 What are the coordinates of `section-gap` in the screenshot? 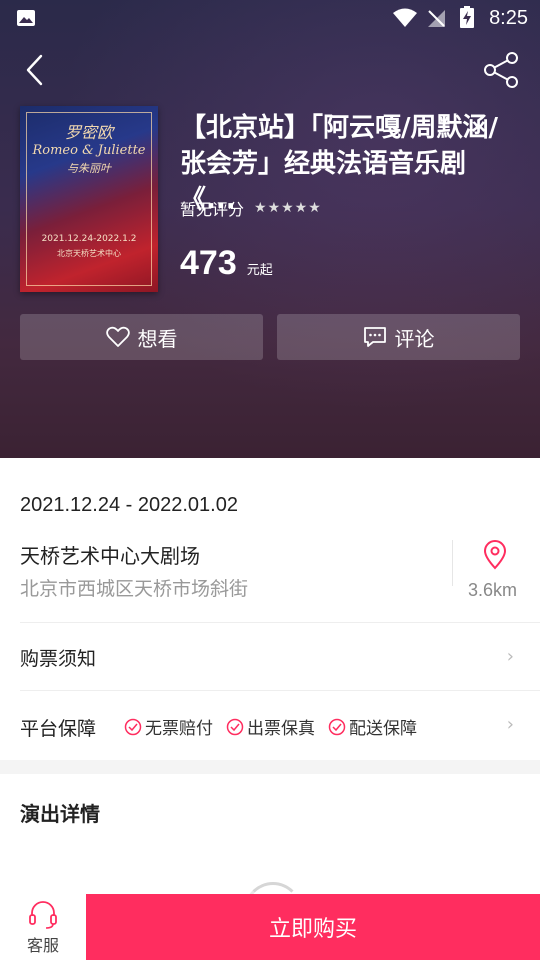 It's located at (270, 767).